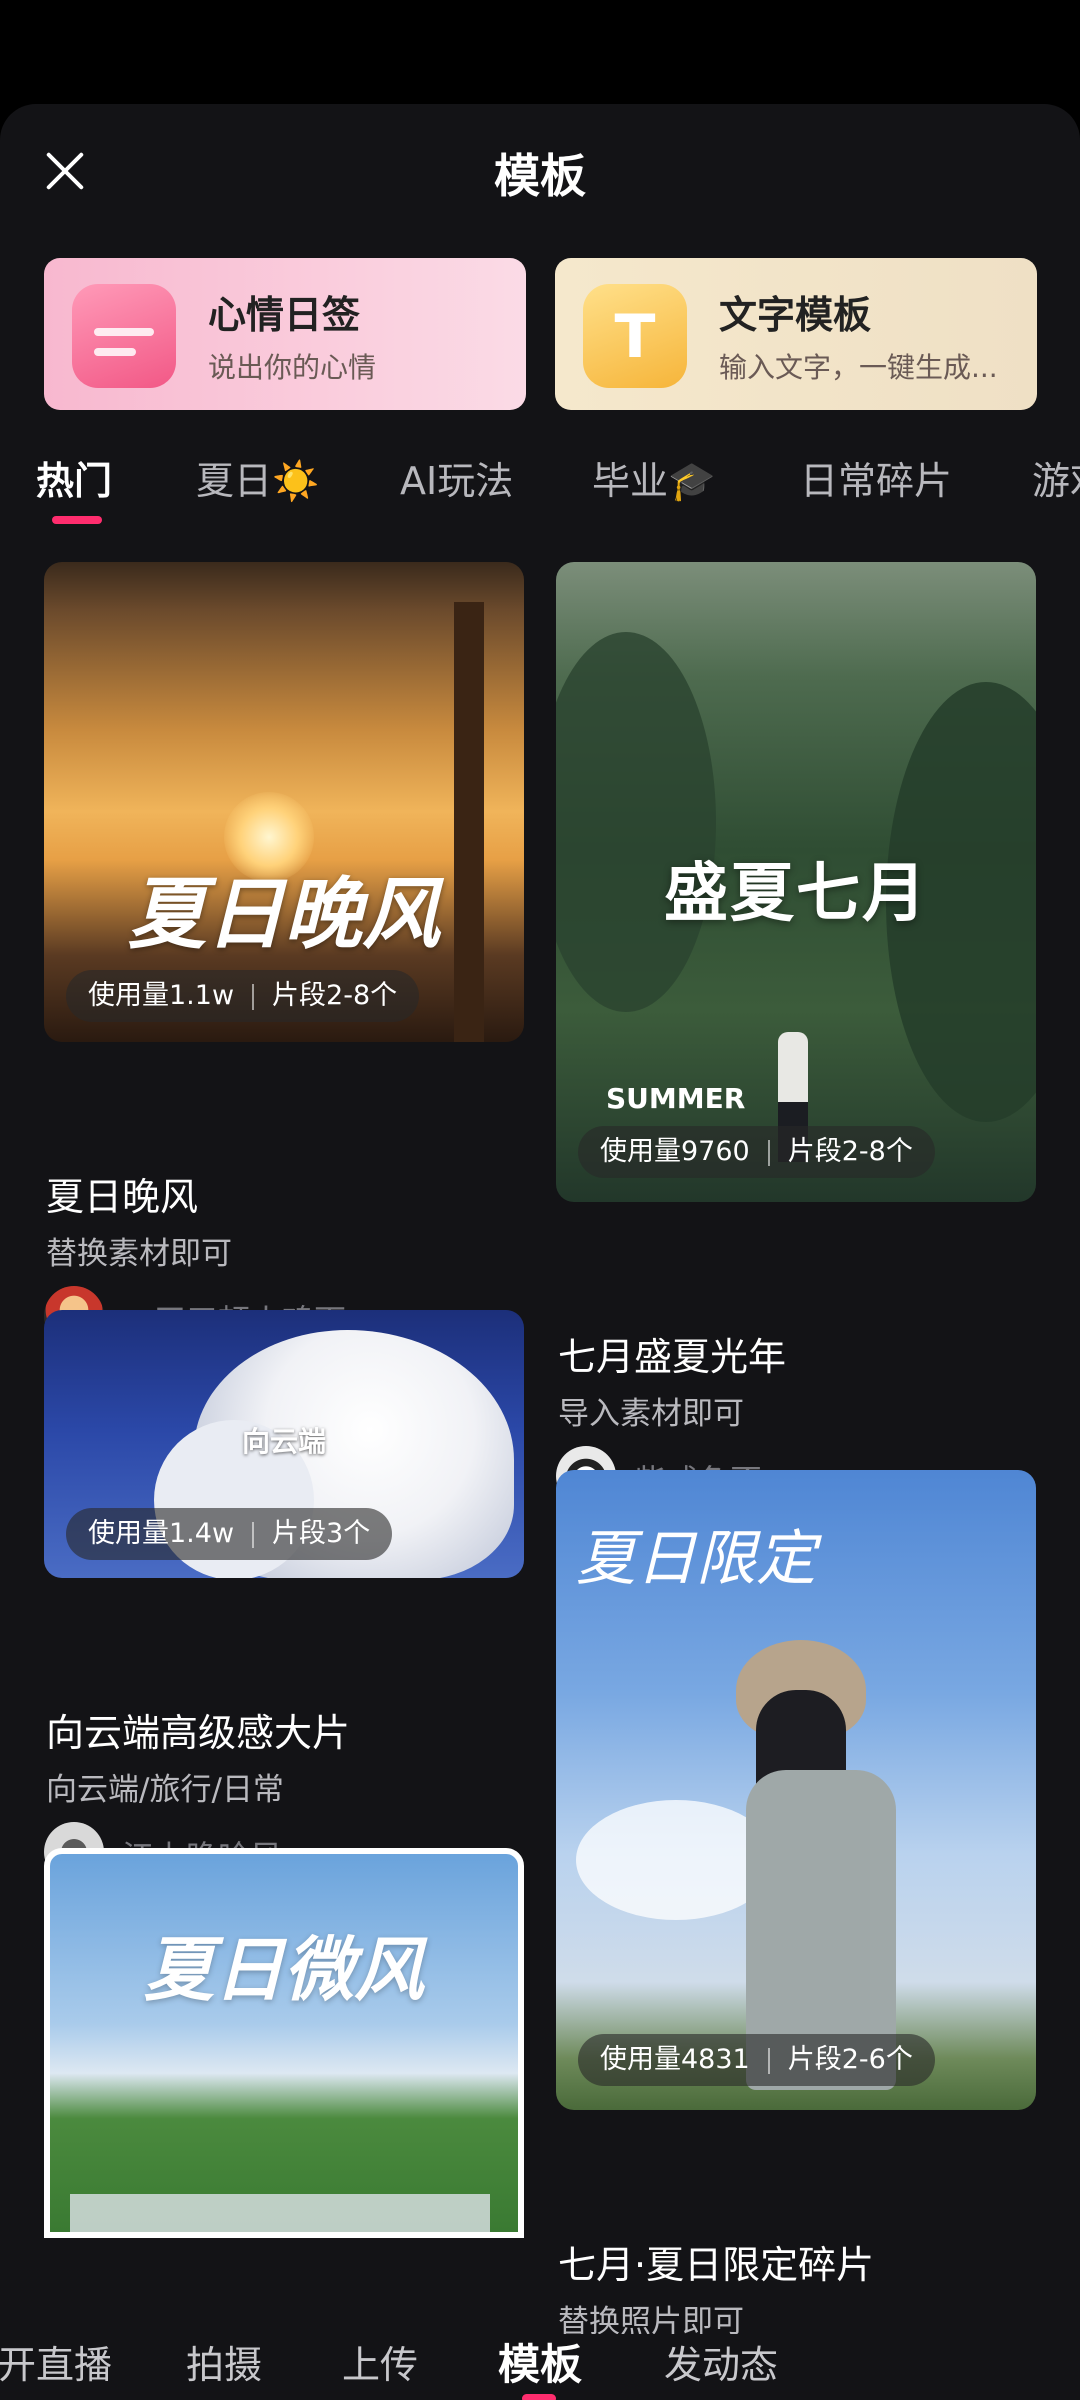 The image size is (1080, 2400). I want to click on nav-upload: 上传, so click(380, 2361).